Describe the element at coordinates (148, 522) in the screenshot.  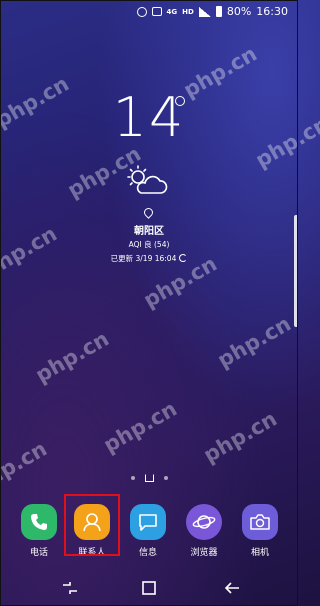
I see `messages-icon` at that location.